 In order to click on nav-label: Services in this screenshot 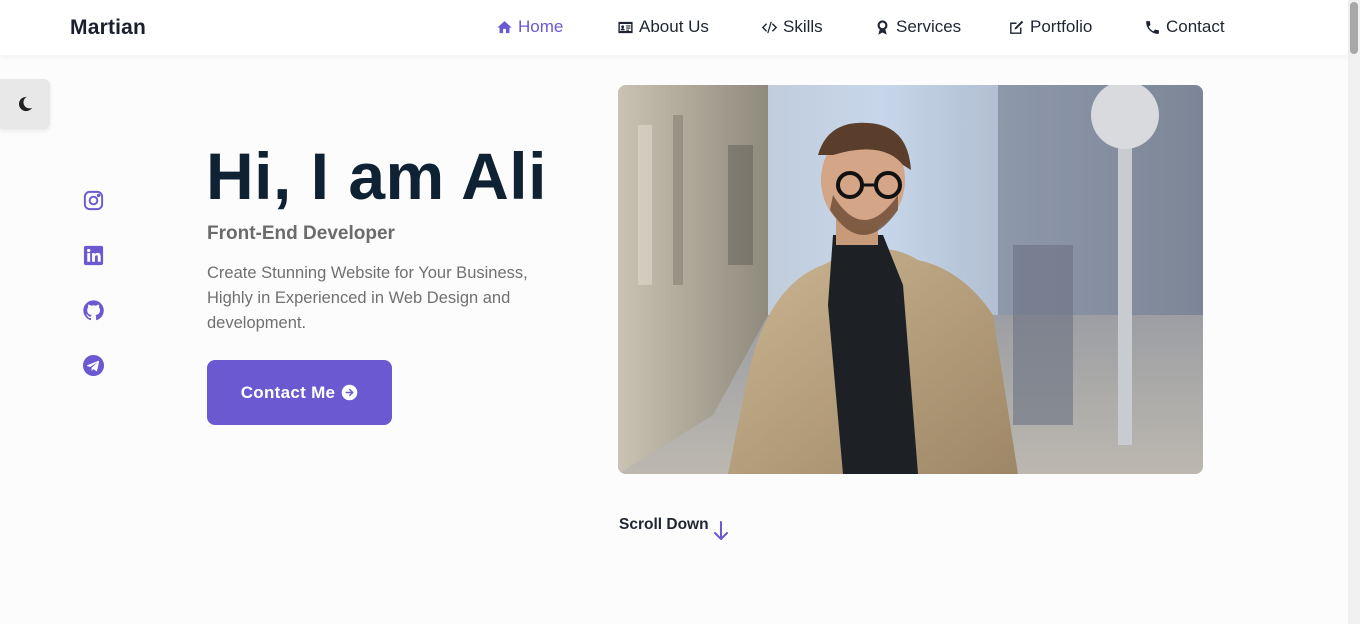, I will do `click(929, 26)`.